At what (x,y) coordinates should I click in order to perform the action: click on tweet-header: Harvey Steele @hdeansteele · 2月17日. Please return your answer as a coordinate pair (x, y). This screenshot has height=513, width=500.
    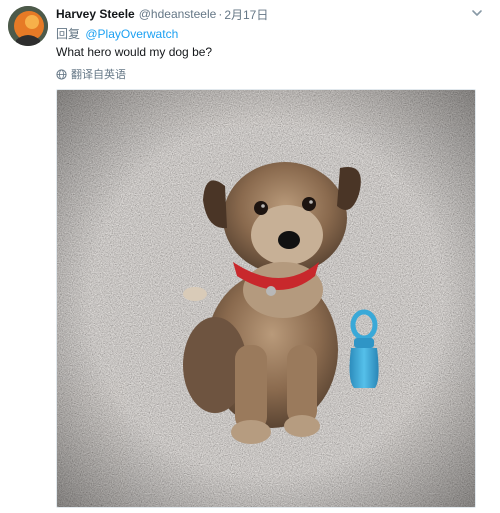
    Looking at the image, I should click on (270, 14).